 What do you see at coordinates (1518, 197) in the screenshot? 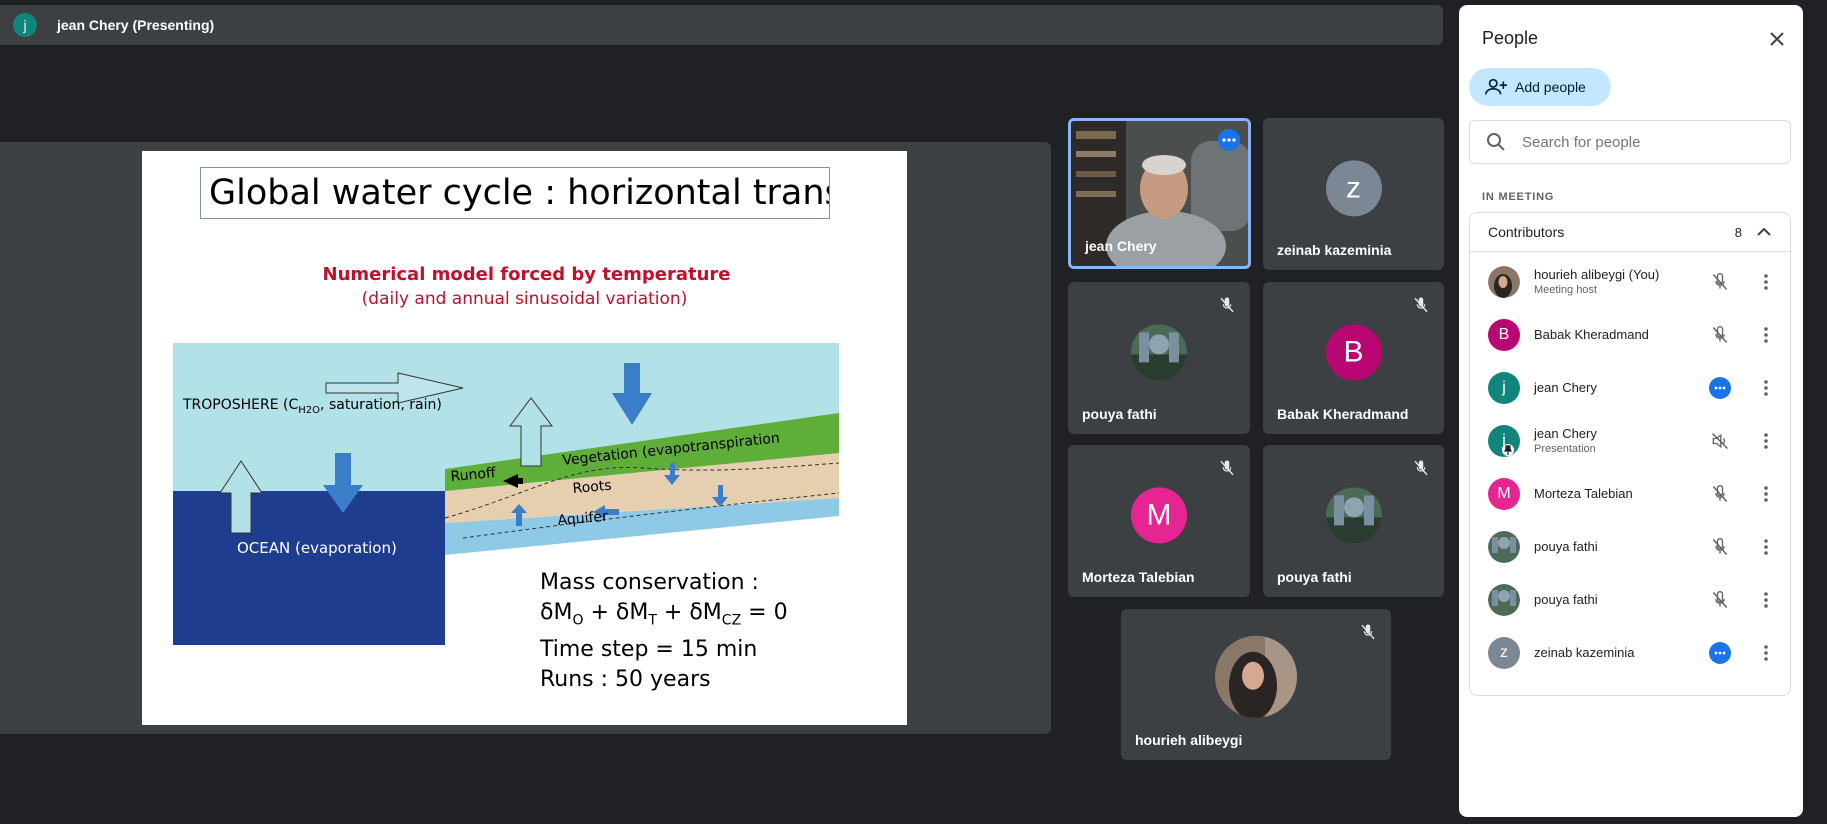
I see `in-meeting-heading: IN MEETING` at bounding box center [1518, 197].